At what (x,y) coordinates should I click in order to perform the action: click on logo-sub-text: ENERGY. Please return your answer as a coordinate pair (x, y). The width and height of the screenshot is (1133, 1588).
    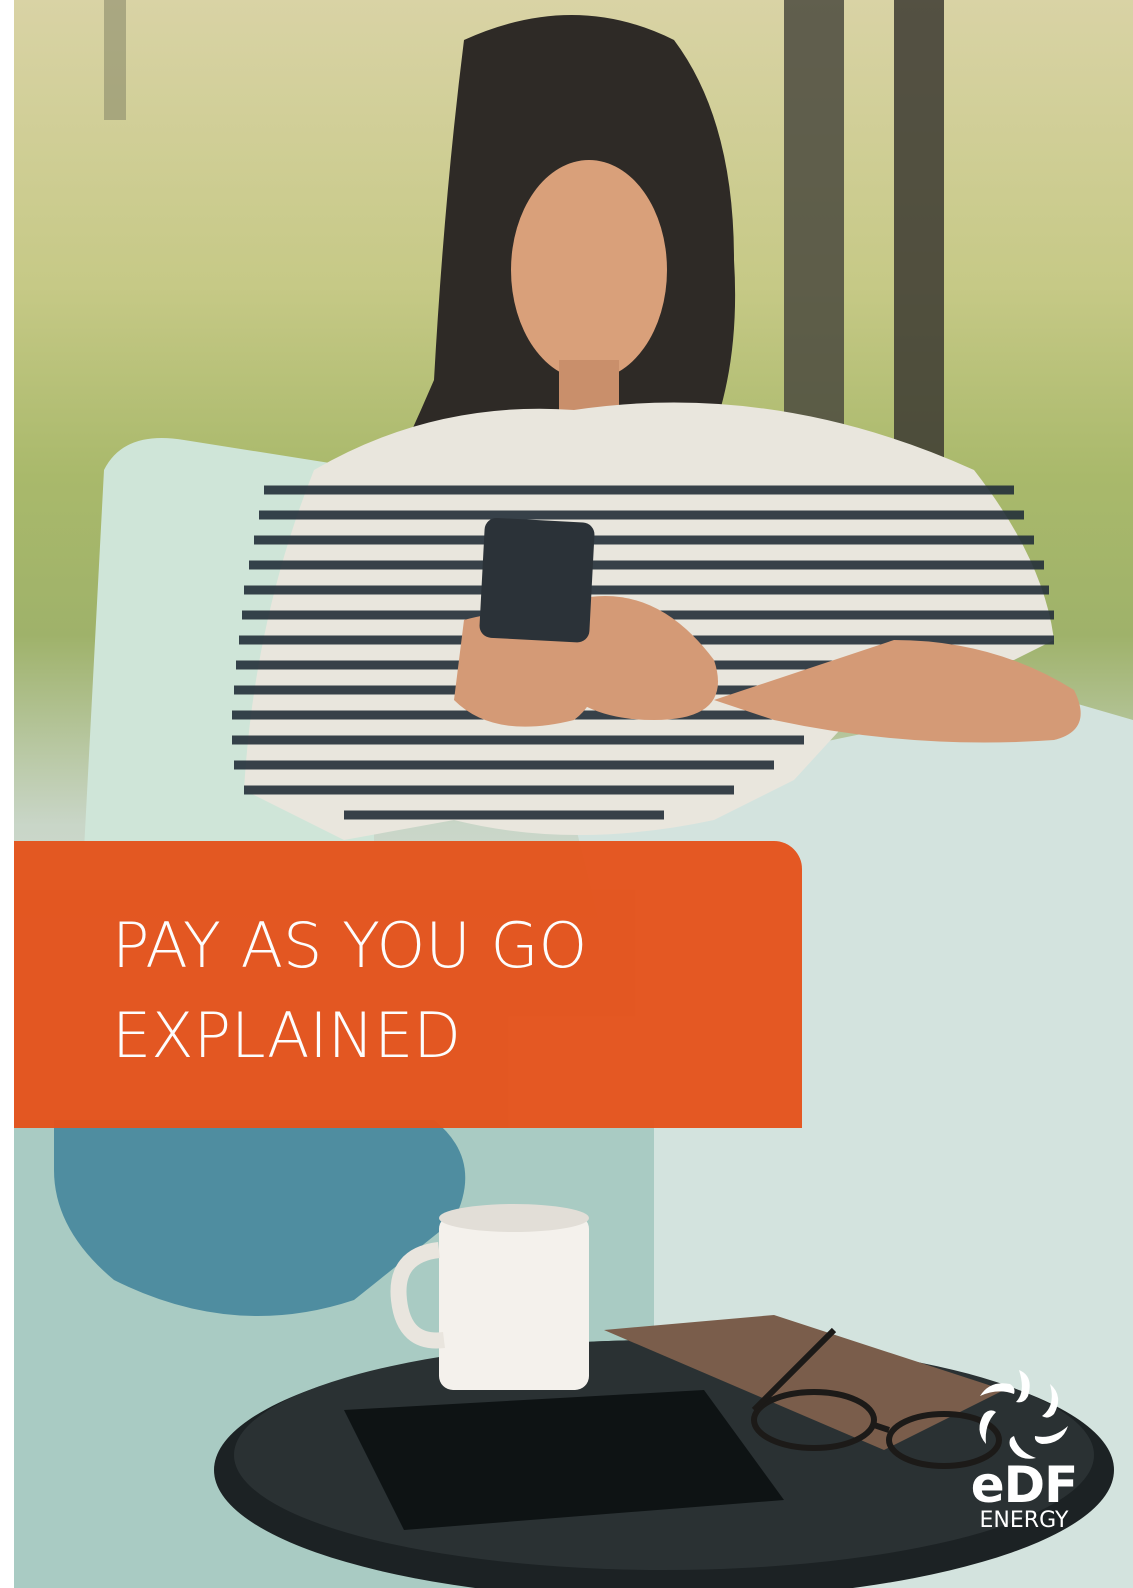
    Looking at the image, I should click on (1024, 1520).